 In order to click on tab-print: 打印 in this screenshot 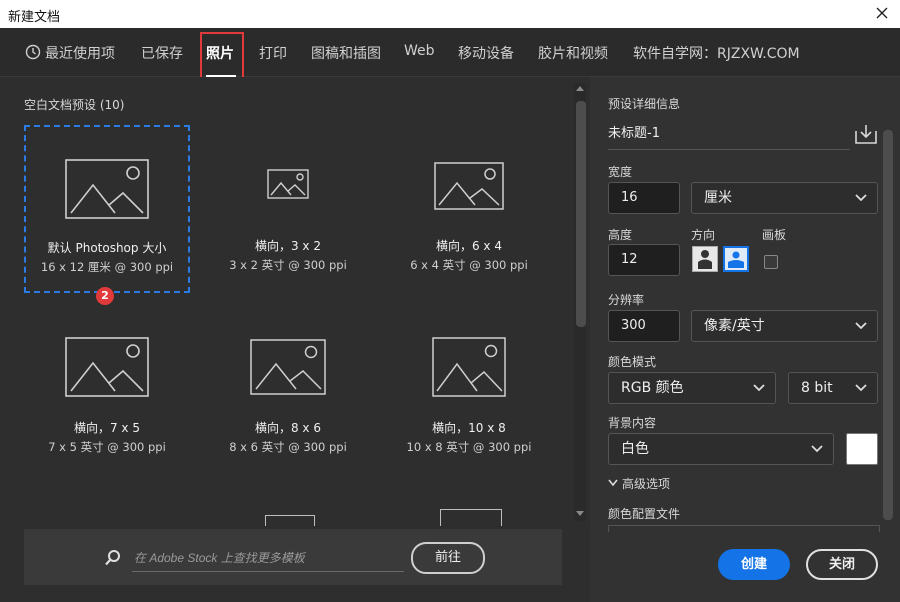, I will do `click(273, 53)`.